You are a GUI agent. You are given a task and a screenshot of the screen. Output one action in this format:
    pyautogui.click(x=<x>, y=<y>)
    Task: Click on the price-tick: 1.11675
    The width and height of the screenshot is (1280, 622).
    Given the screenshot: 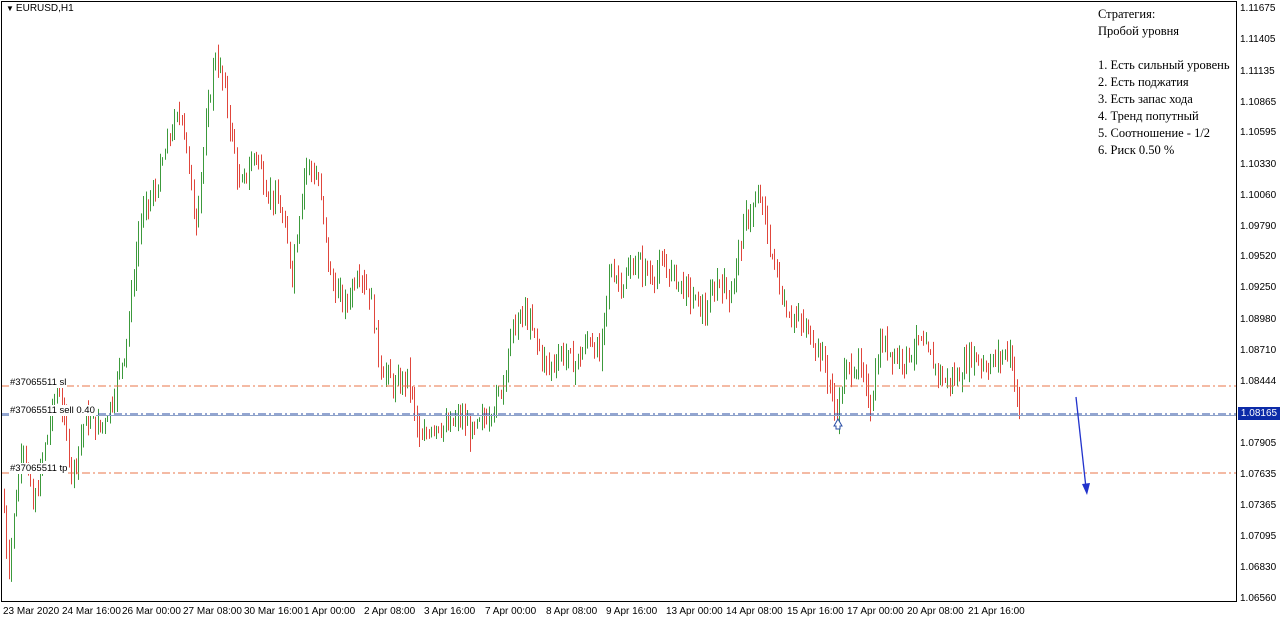 What is the action you would take?
    pyautogui.click(x=1258, y=8)
    